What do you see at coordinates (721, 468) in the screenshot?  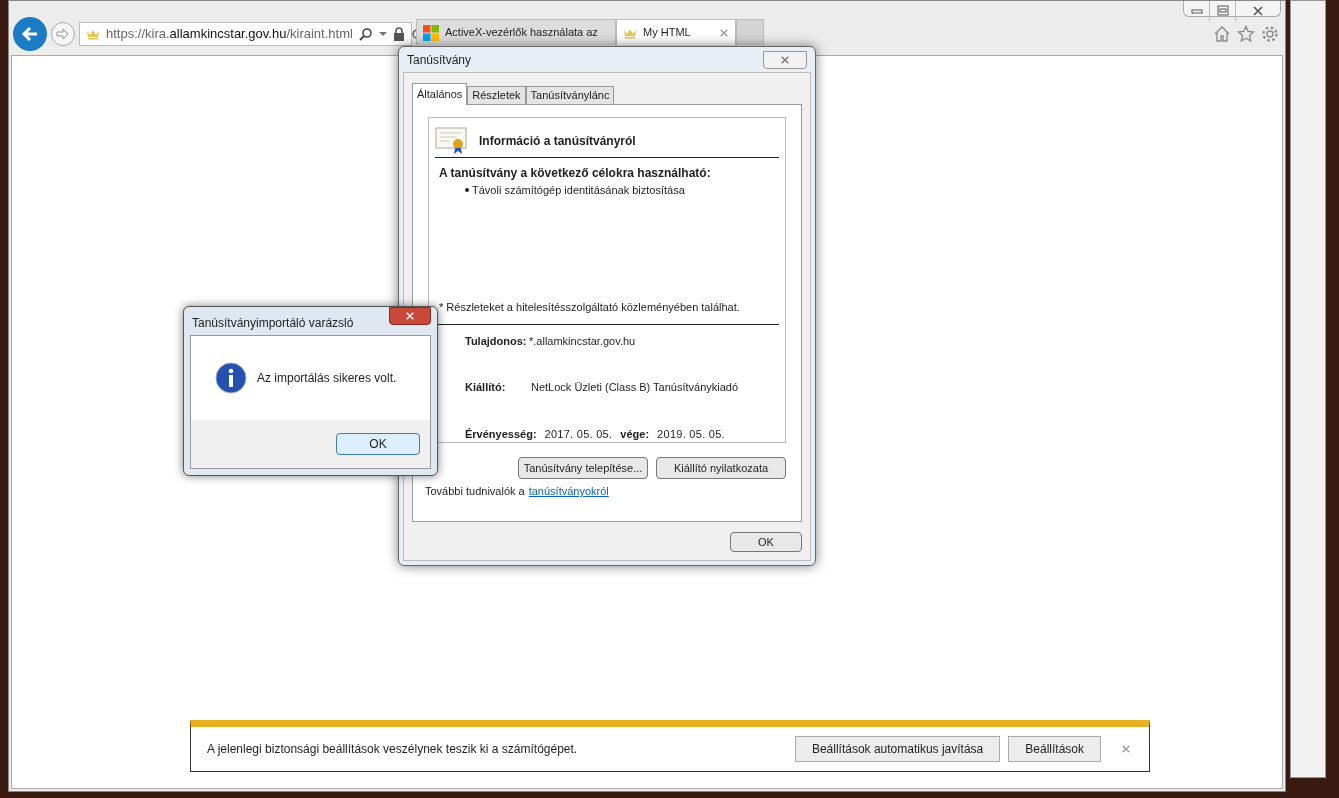 I see `dialog-button: Kiállító nyilatkozata` at bounding box center [721, 468].